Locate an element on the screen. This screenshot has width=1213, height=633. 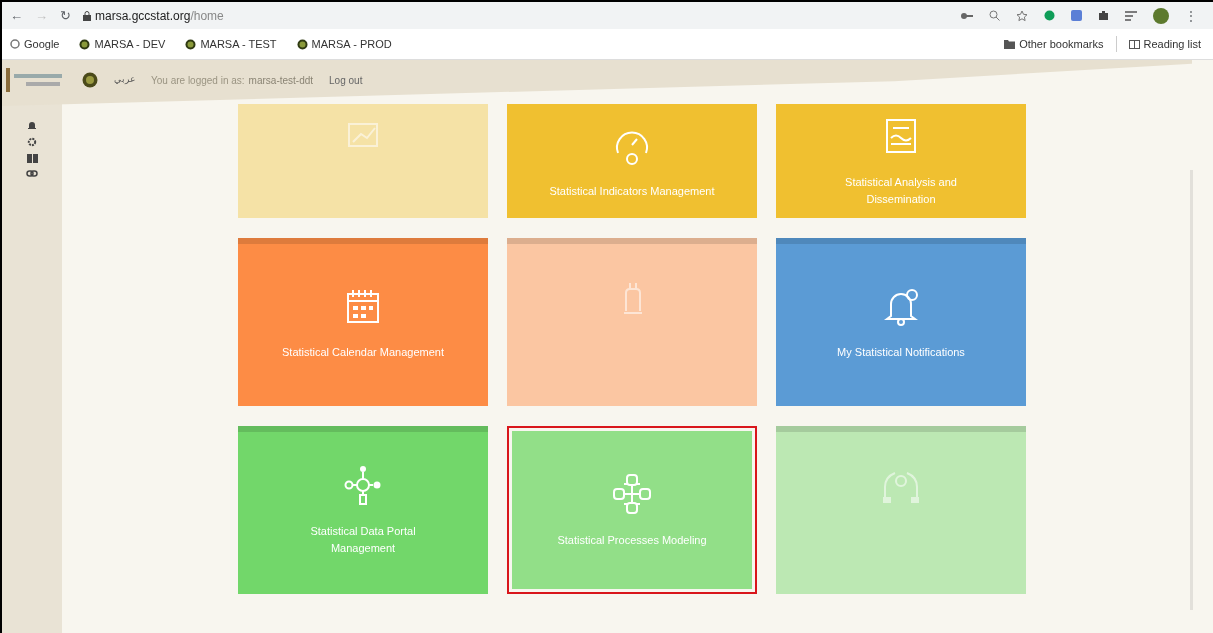
bell-icon is located at coordinates (32, 125).